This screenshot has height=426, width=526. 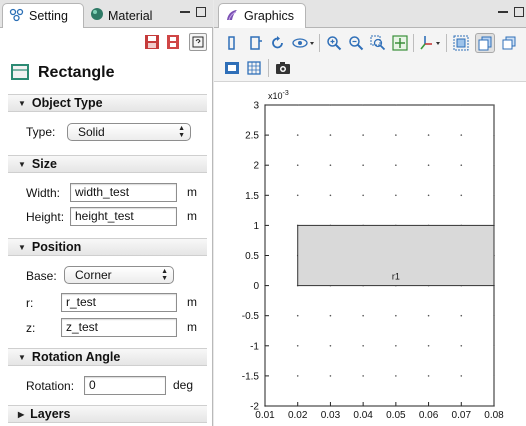 I want to click on feature-title: Rectangle, so click(x=62, y=73).